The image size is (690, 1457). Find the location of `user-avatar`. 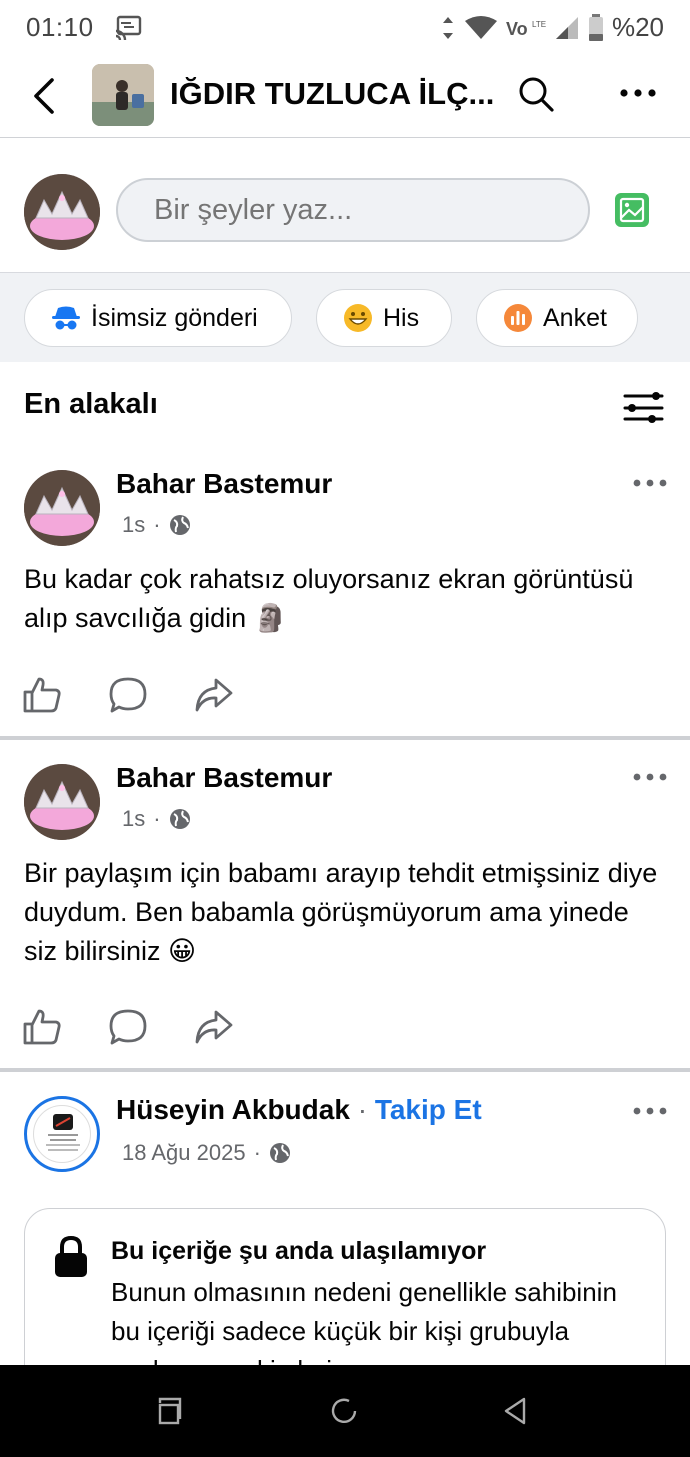

user-avatar is located at coordinates (62, 212).